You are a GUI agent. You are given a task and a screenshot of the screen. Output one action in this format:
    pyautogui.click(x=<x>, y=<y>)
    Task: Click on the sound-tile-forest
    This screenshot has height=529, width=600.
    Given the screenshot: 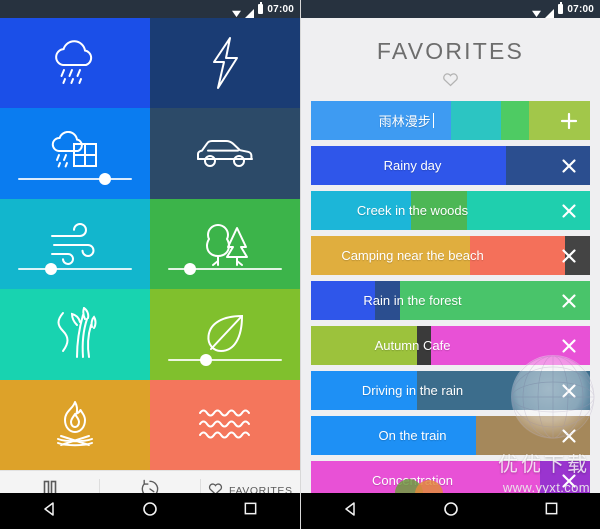 What is the action you would take?
    pyautogui.click(x=225, y=244)
    